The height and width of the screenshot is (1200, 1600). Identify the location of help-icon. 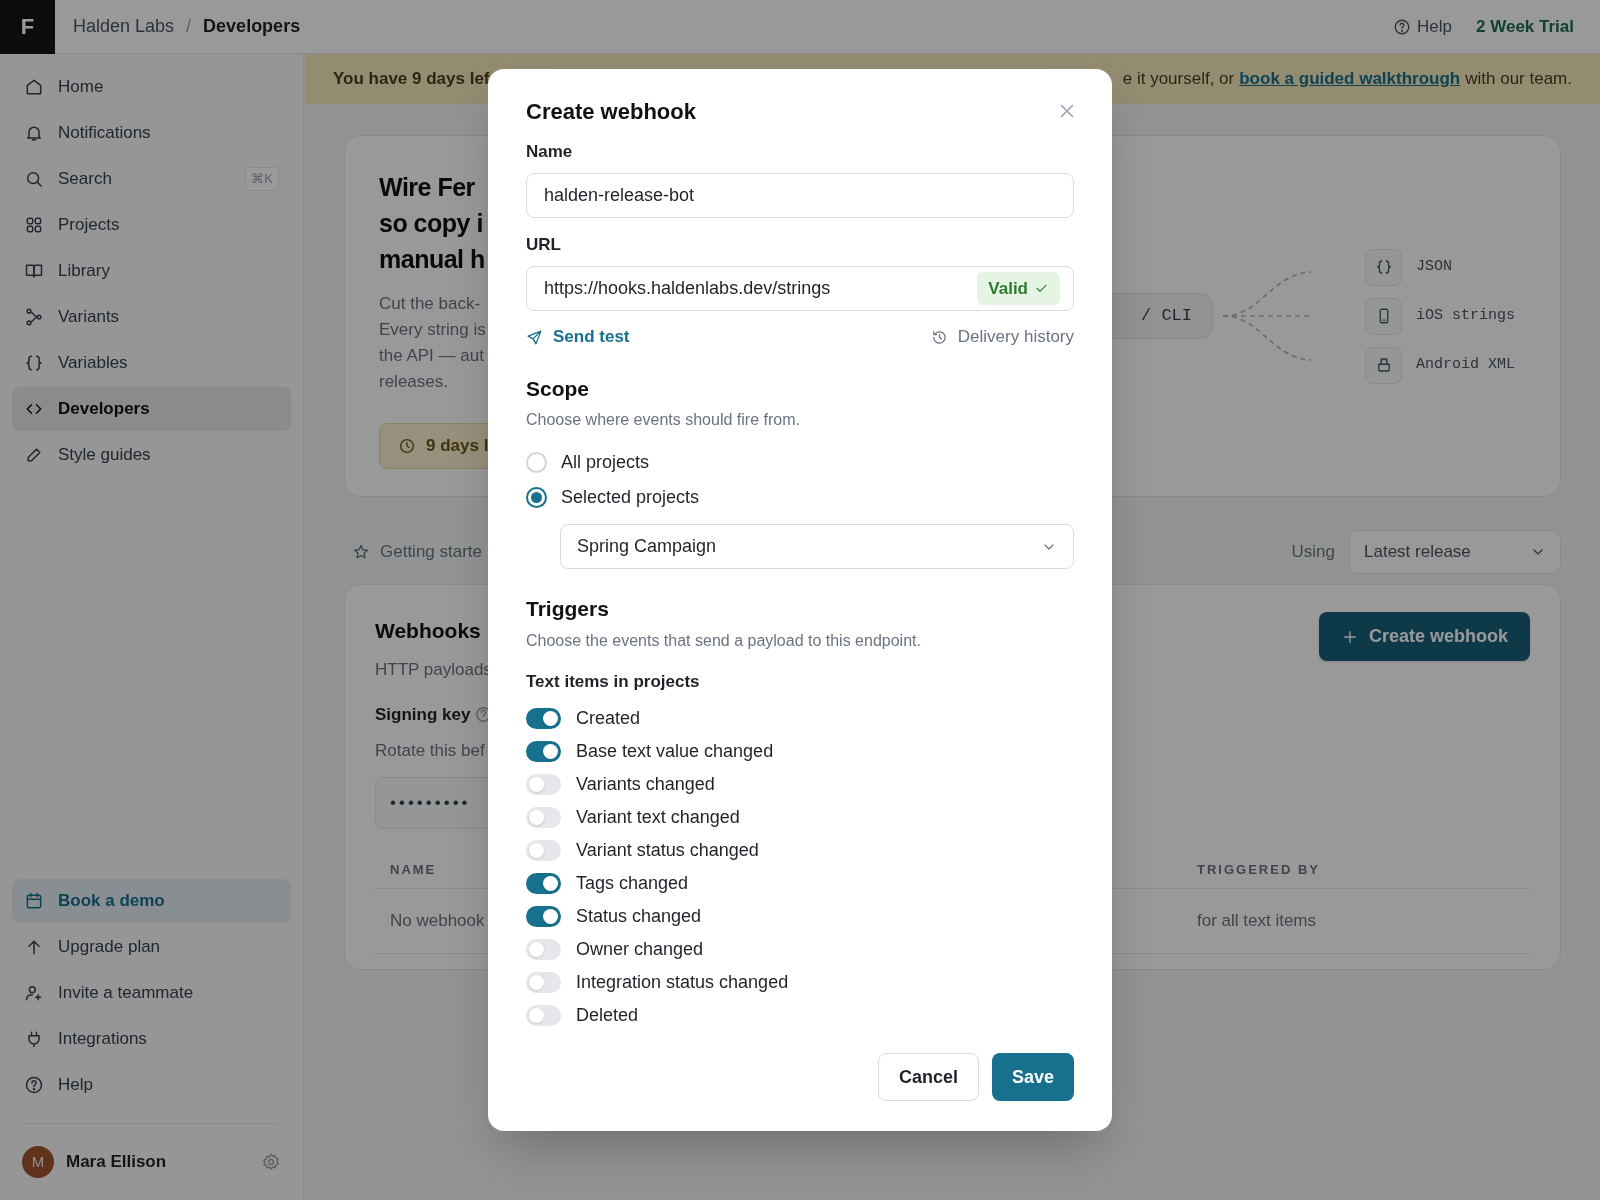
(1402, 26).